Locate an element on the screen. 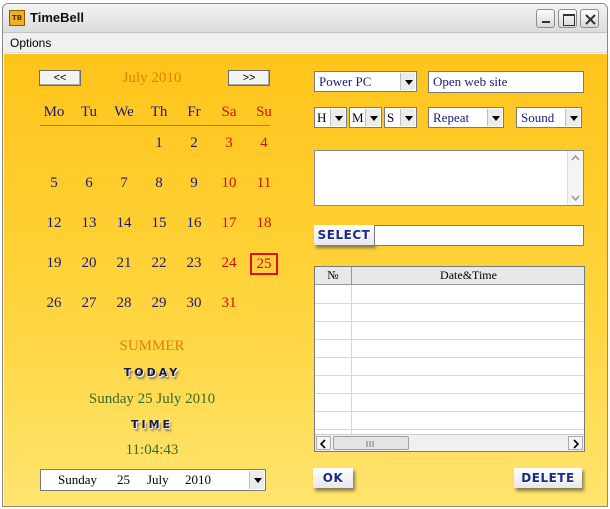  time-label: TIME is located at coordinates (152, 424).